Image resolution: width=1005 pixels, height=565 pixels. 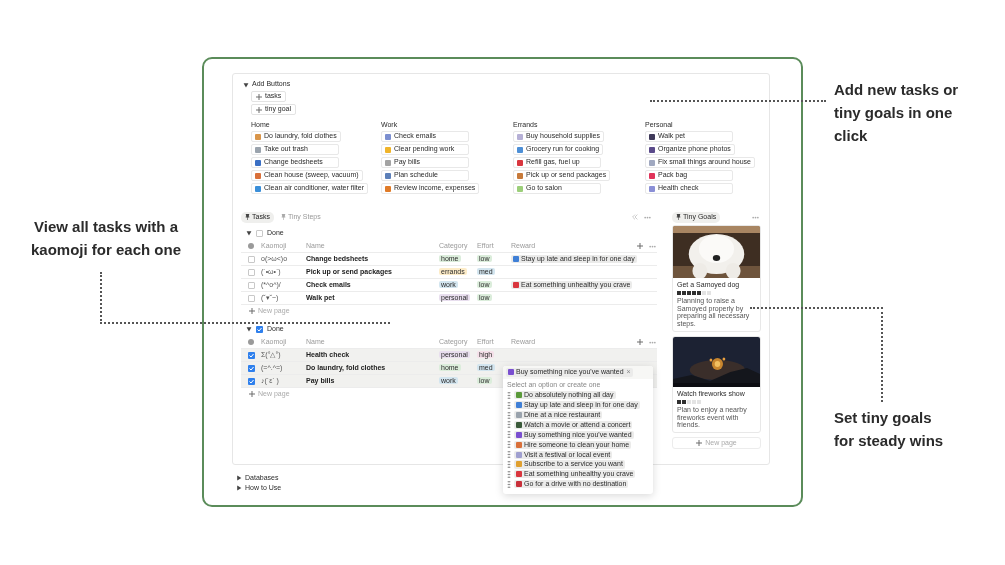 I want to click on collapse-icon, so click(x=635, y=217).